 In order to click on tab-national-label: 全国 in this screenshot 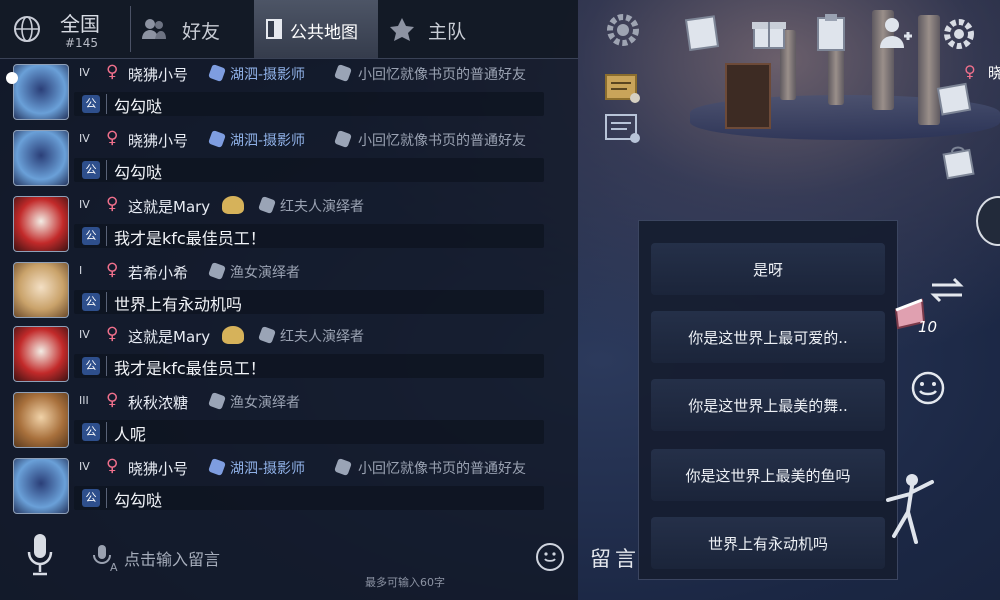, I will do `click(80, 24)`.